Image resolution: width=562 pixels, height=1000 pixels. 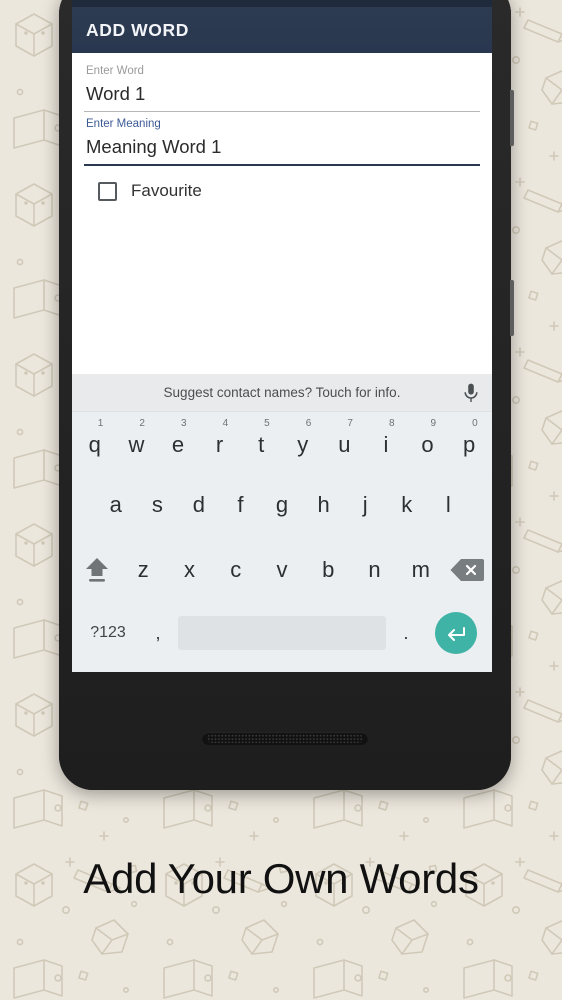 I want to click on comma-key: ,, so click(x=158, y=633).